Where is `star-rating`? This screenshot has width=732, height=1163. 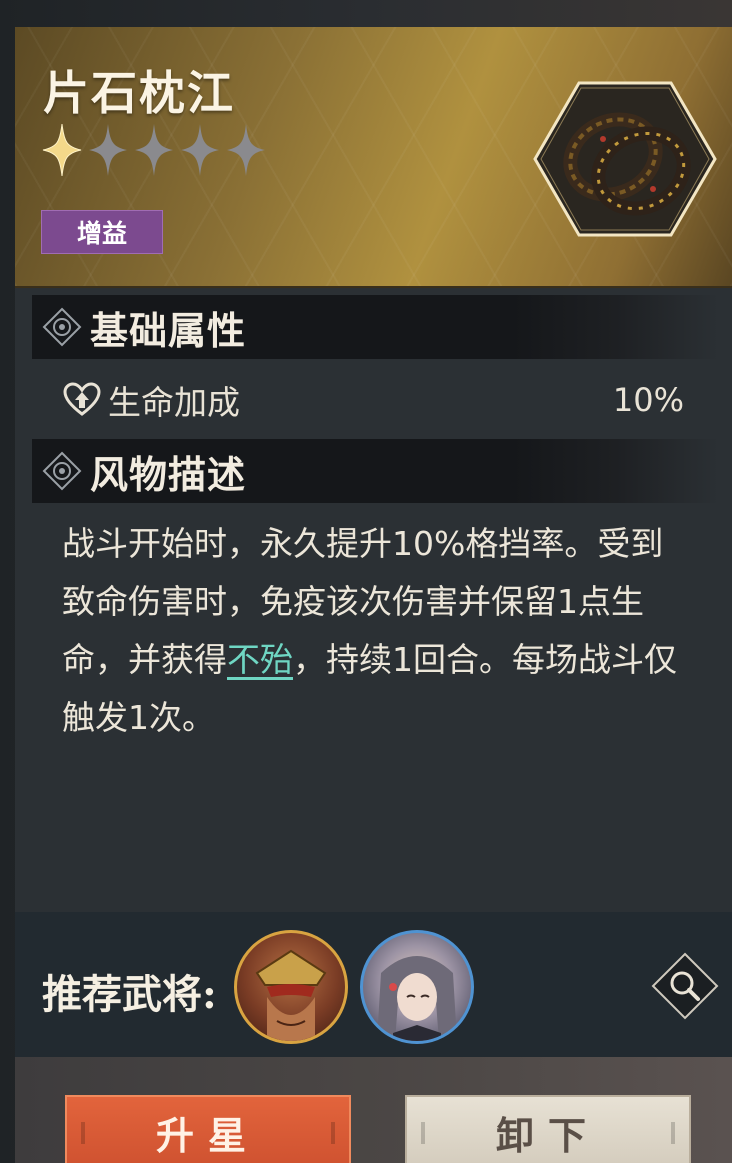 star-rating is located at coordinates (154, 150).